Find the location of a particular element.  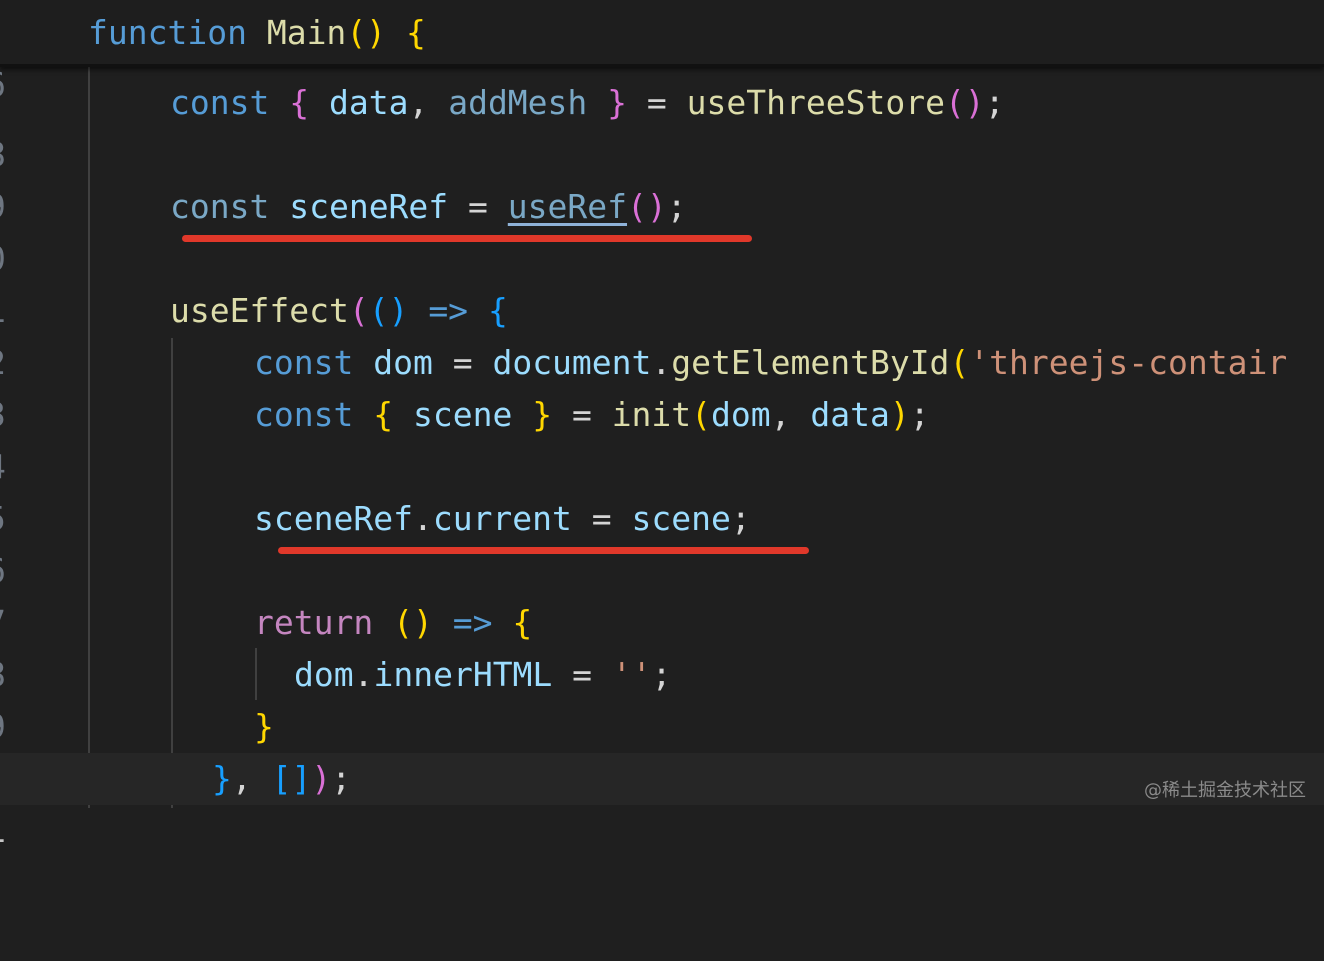

object: sceneRef is located at coordinates (333, 518).